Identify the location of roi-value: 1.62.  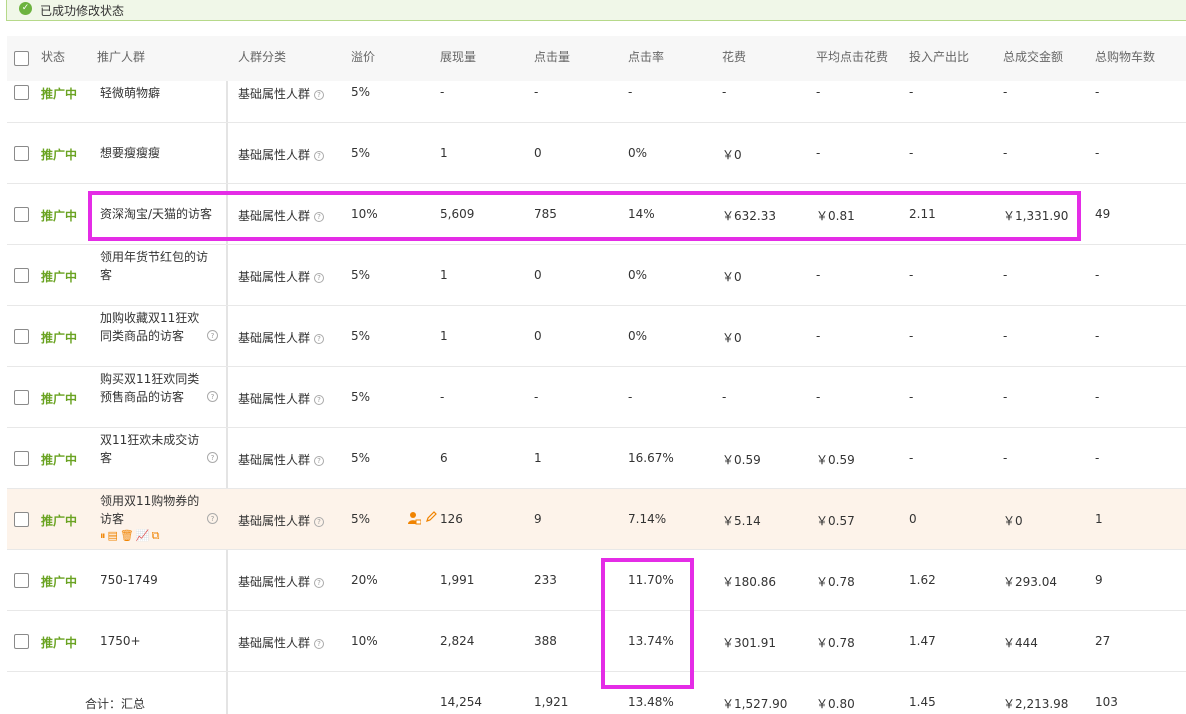
(922, 580).